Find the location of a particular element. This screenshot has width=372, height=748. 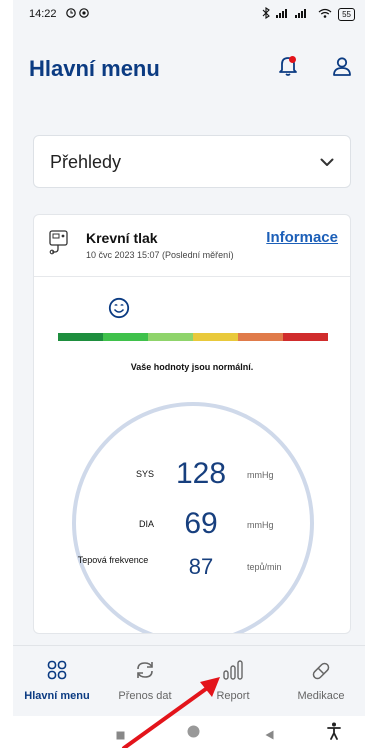

bottom-navigation: Hlavní menu Přenos dat Report Medikace is located at coordinates (189, 680).